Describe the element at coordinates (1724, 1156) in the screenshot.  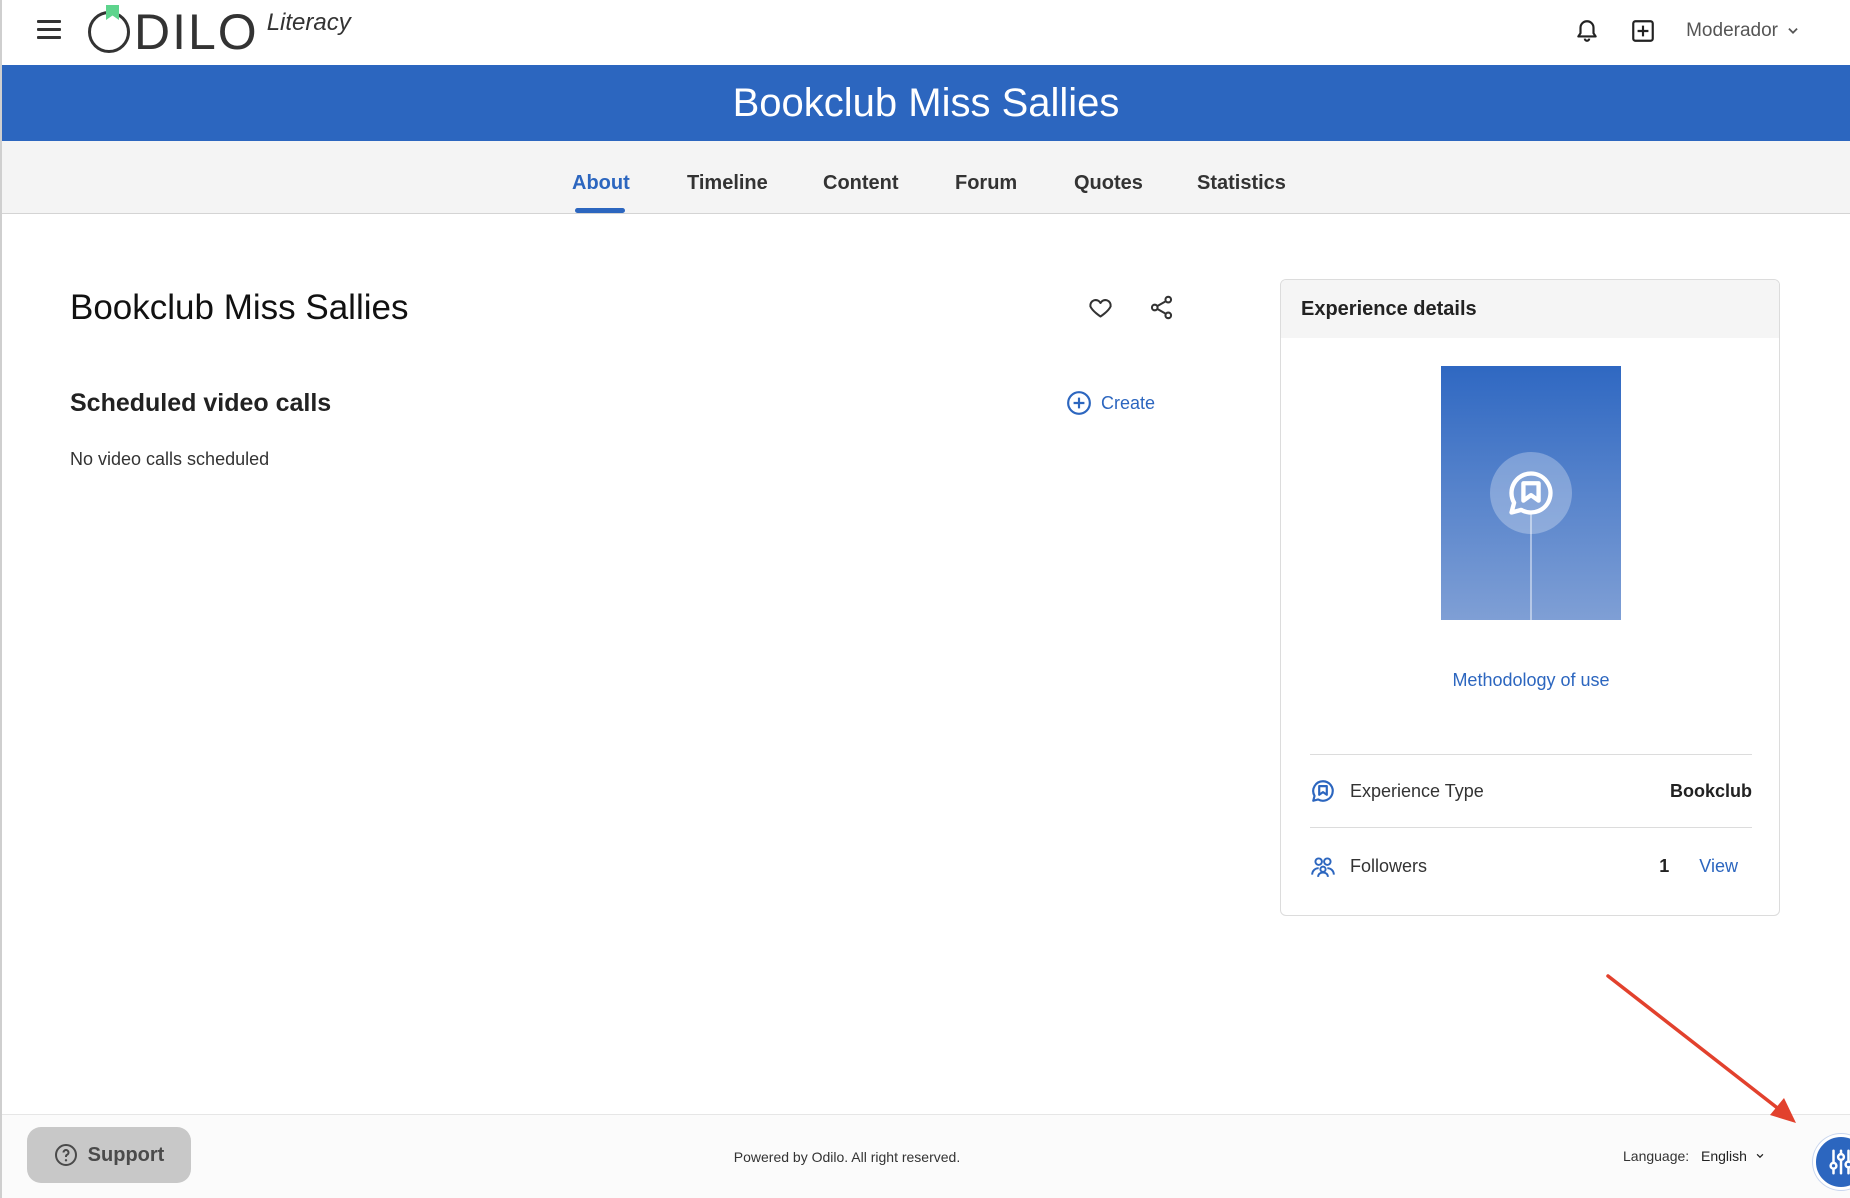
I see `language-value: English` at that location.